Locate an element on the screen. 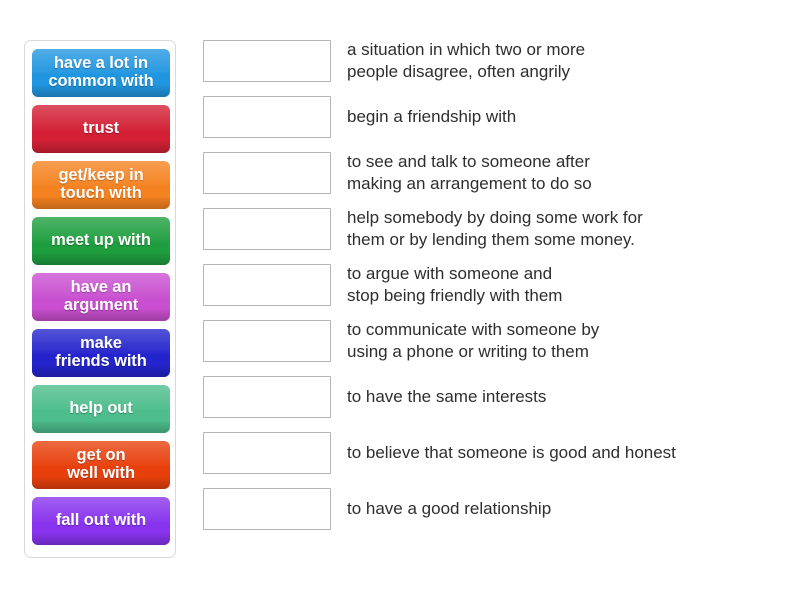  tile-label: trust is located at coordinates (101, 128).